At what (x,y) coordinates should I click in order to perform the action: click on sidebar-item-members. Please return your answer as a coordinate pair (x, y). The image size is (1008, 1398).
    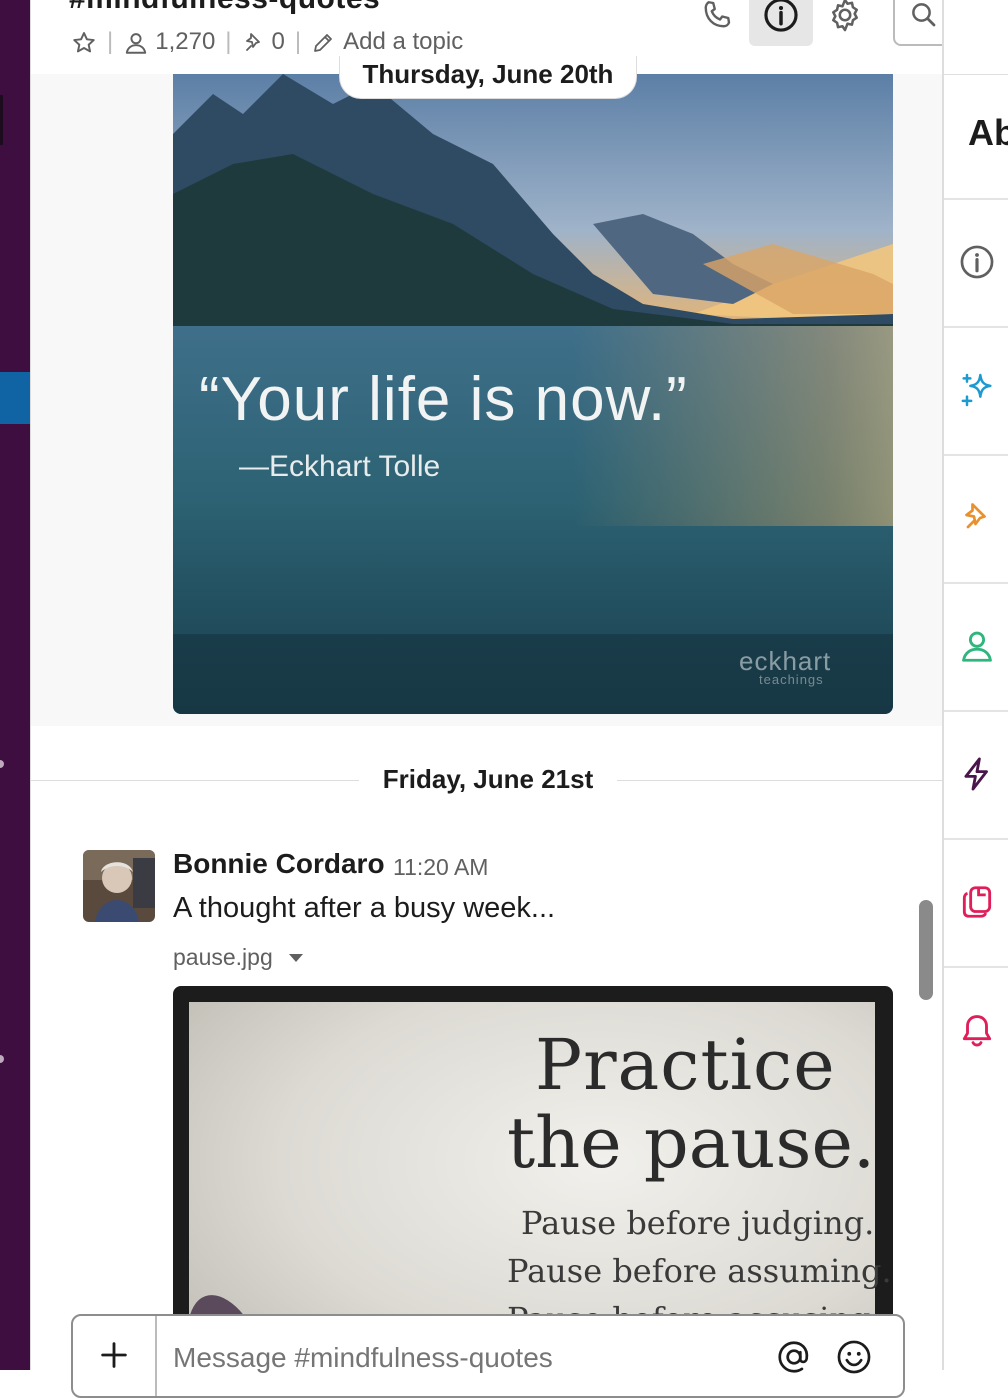
    Looking at the image, I should click on (976, 647).